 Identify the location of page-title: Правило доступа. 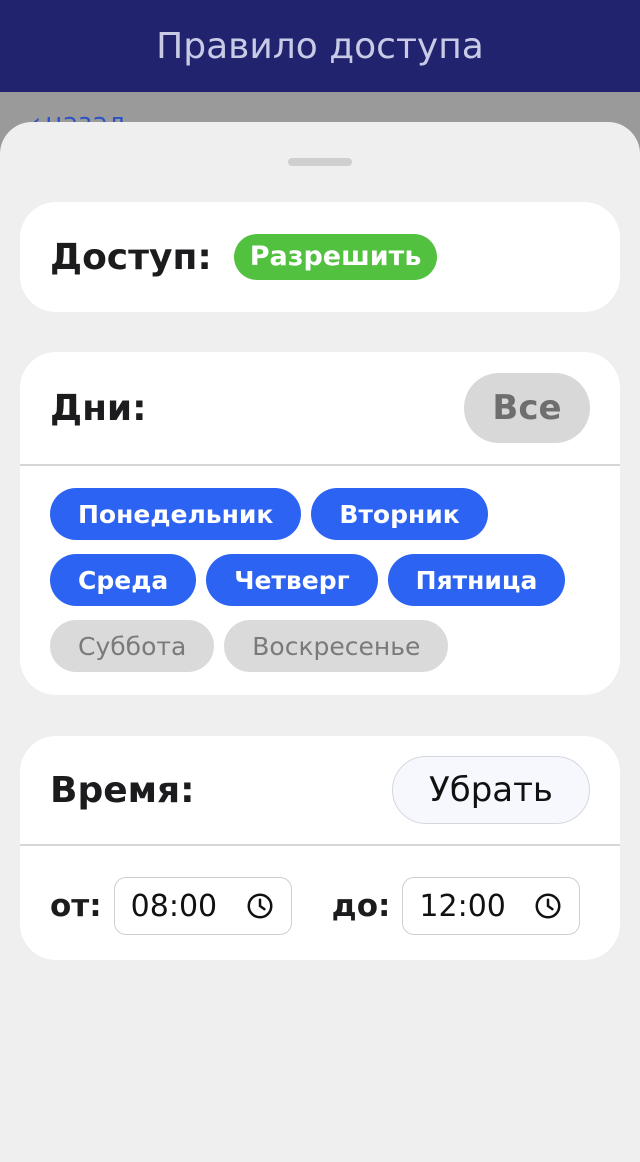
(320, 46).